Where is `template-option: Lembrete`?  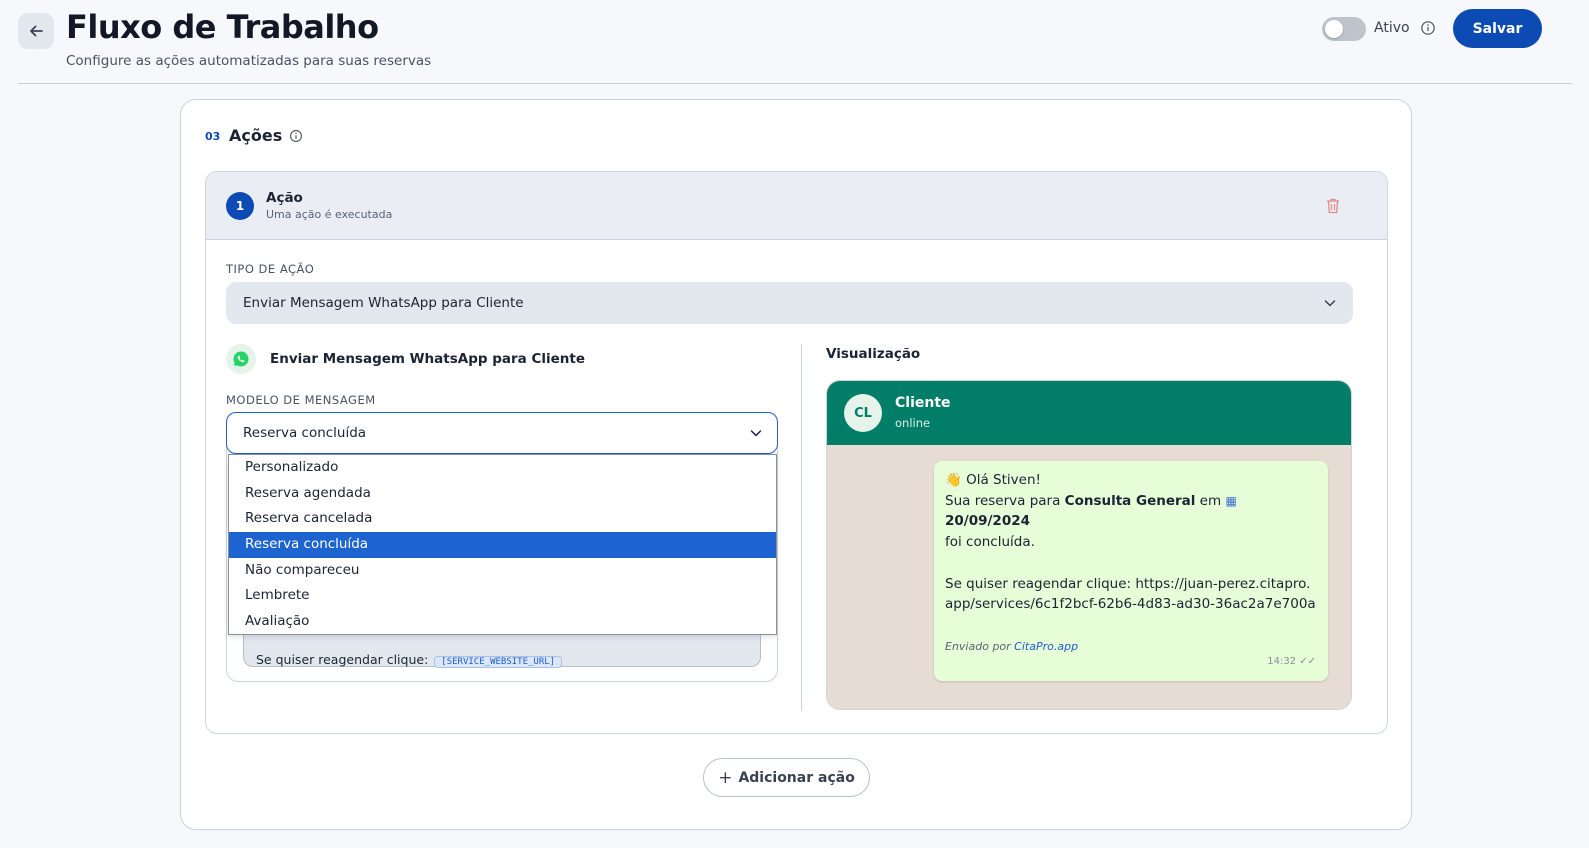
template-option: Lembrete is located at coordinates (502, 596).